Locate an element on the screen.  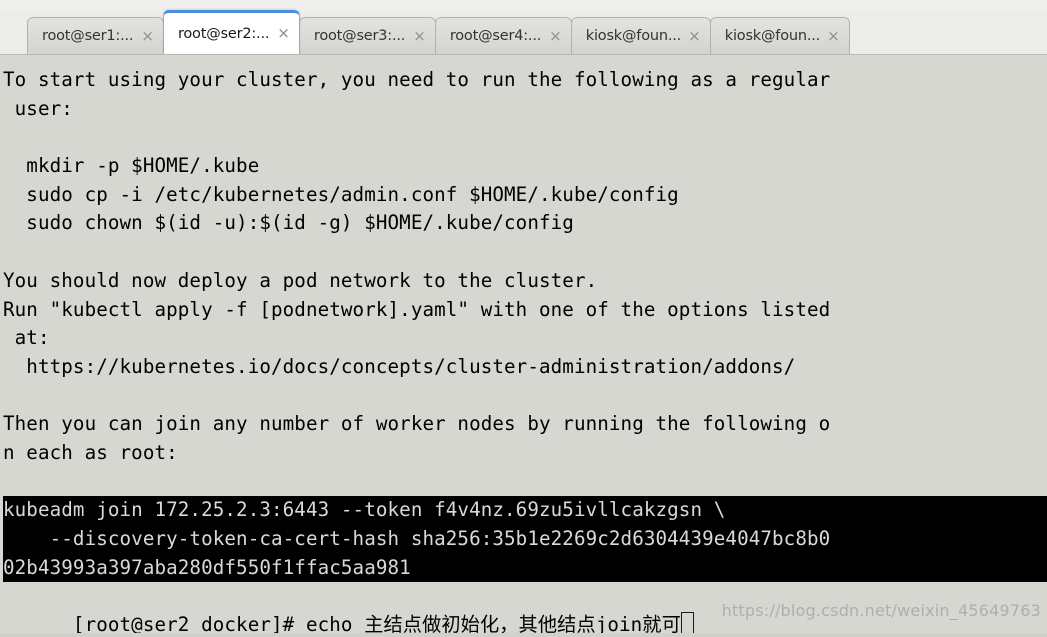
window-bottom-edge is located at coordinates (523, 635).